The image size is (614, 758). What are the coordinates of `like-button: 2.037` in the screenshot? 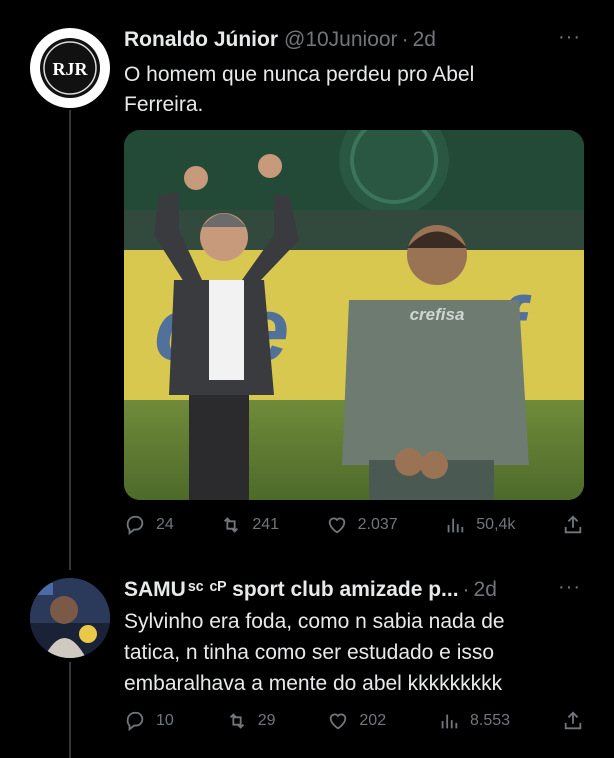 It's located at (362, 525).